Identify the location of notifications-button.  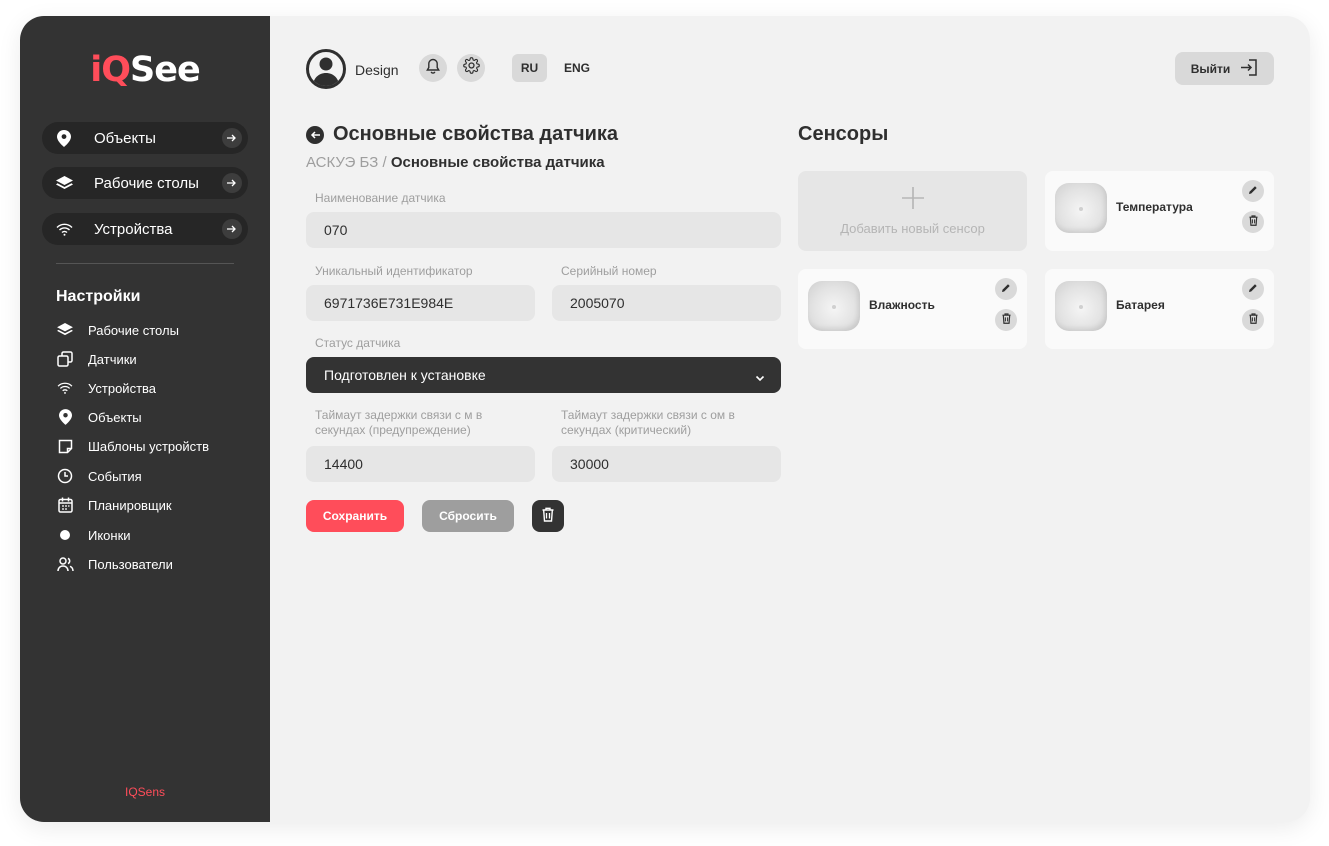
(433, 68).